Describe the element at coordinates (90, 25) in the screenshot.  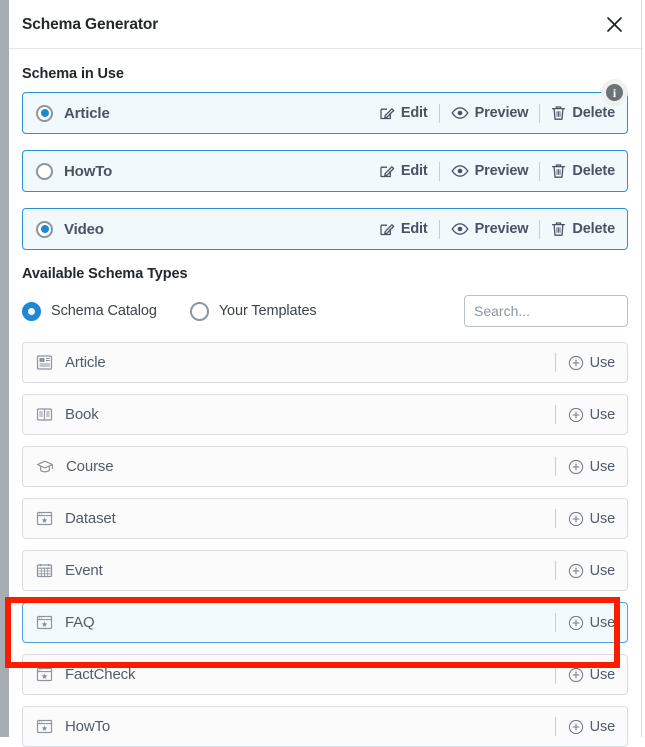
I see `page-title: Schema Generator` at that location.